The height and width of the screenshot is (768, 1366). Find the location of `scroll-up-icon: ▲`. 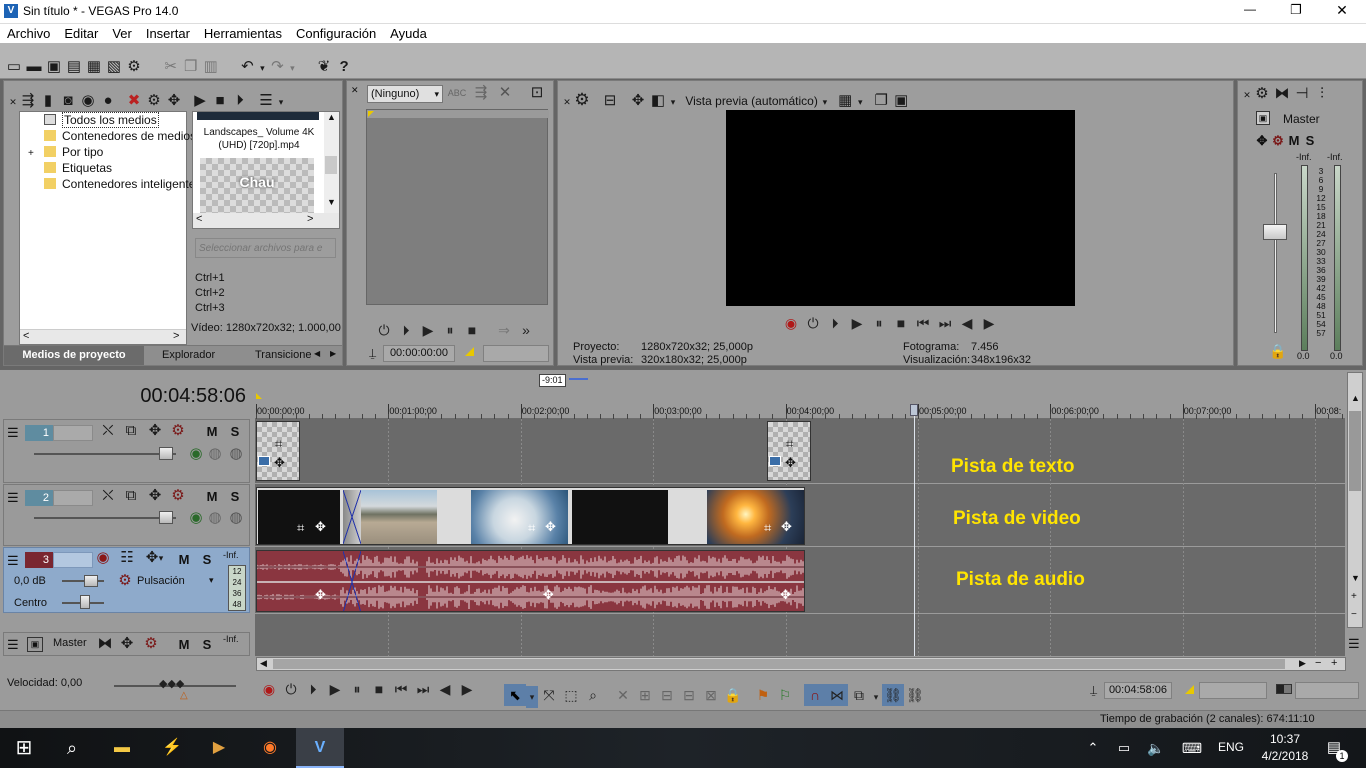

scroll-up-icon: ▲ is located at coordinates (1355, 398).